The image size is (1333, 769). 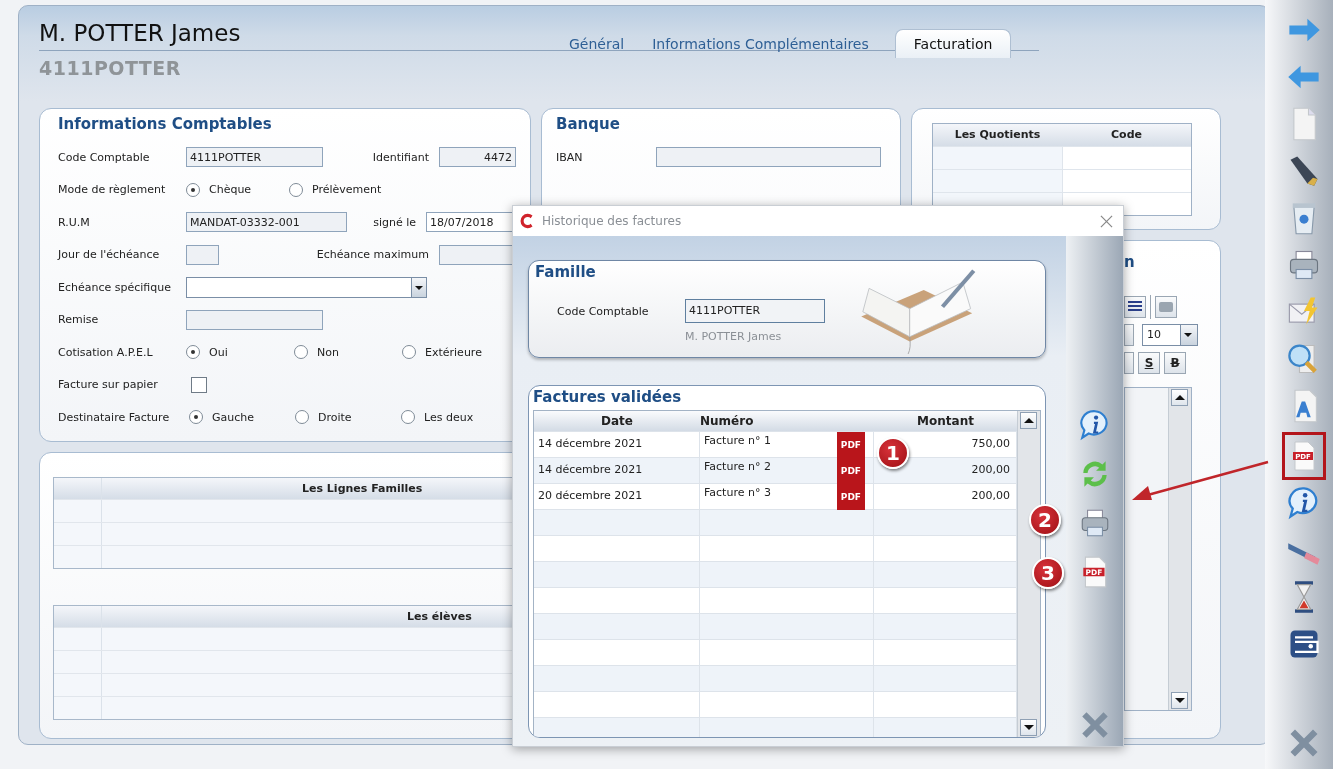 I want to click on option-label: Gauche, so click(x=233, y=417).